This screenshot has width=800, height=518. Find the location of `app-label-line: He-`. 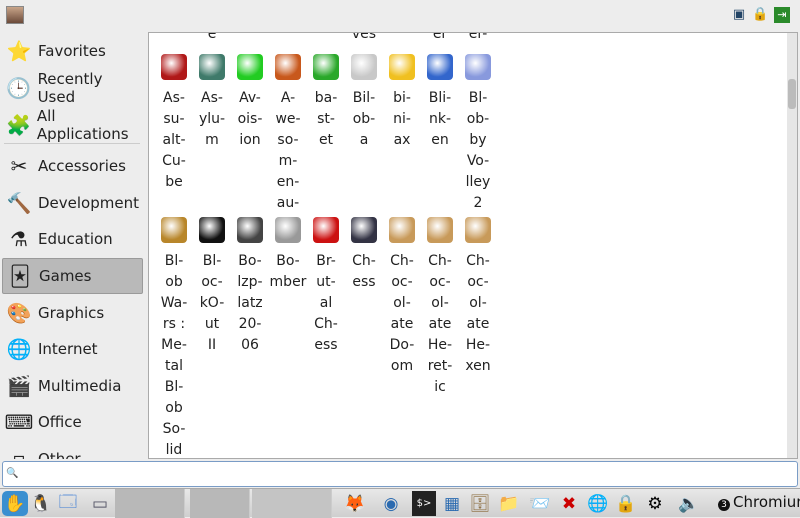

app-label-line: He- is located at coordinates (478, 345).